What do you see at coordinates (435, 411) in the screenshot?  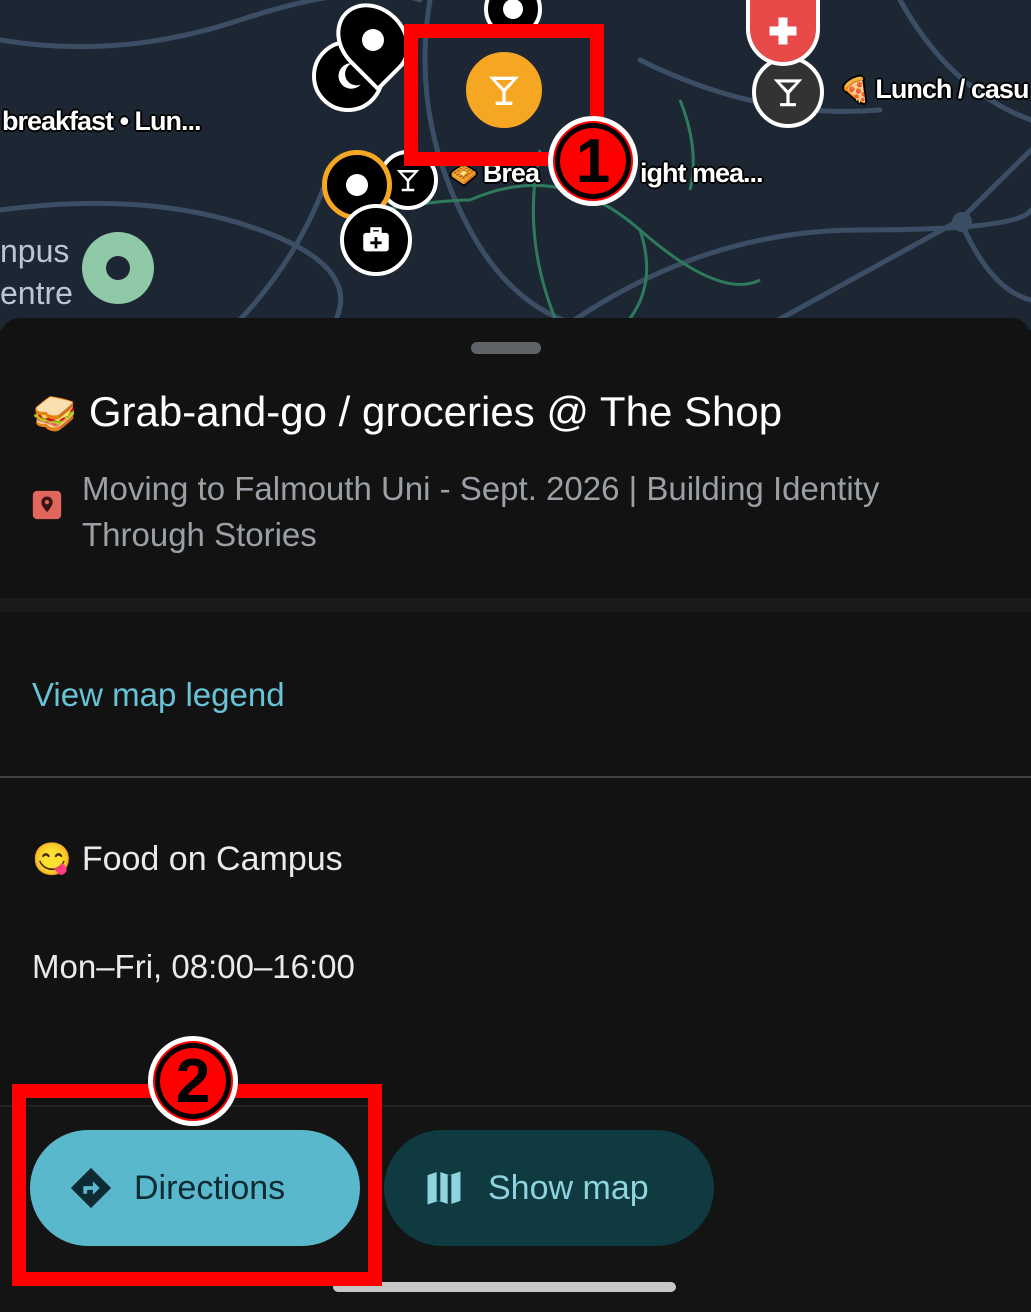 I see `place-title-text: Grab-and-go / groceries @ The Shop` at bounding box center [435, 411].